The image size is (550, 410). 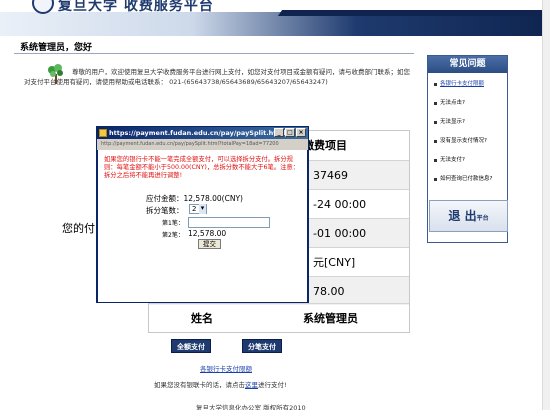 What do you see at coordinates (136, 7) in the screenshot?
I see `platform-title: 复旦大学 收费服务平台` at bounding box center [136, 7].